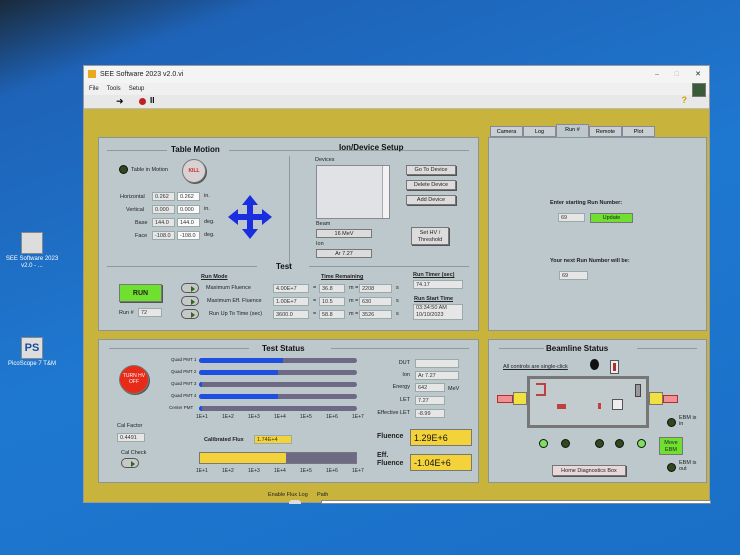 This screenshot has height=555, width=740. I want to click on beamline-title: Beamline Status, so click(577, 348).